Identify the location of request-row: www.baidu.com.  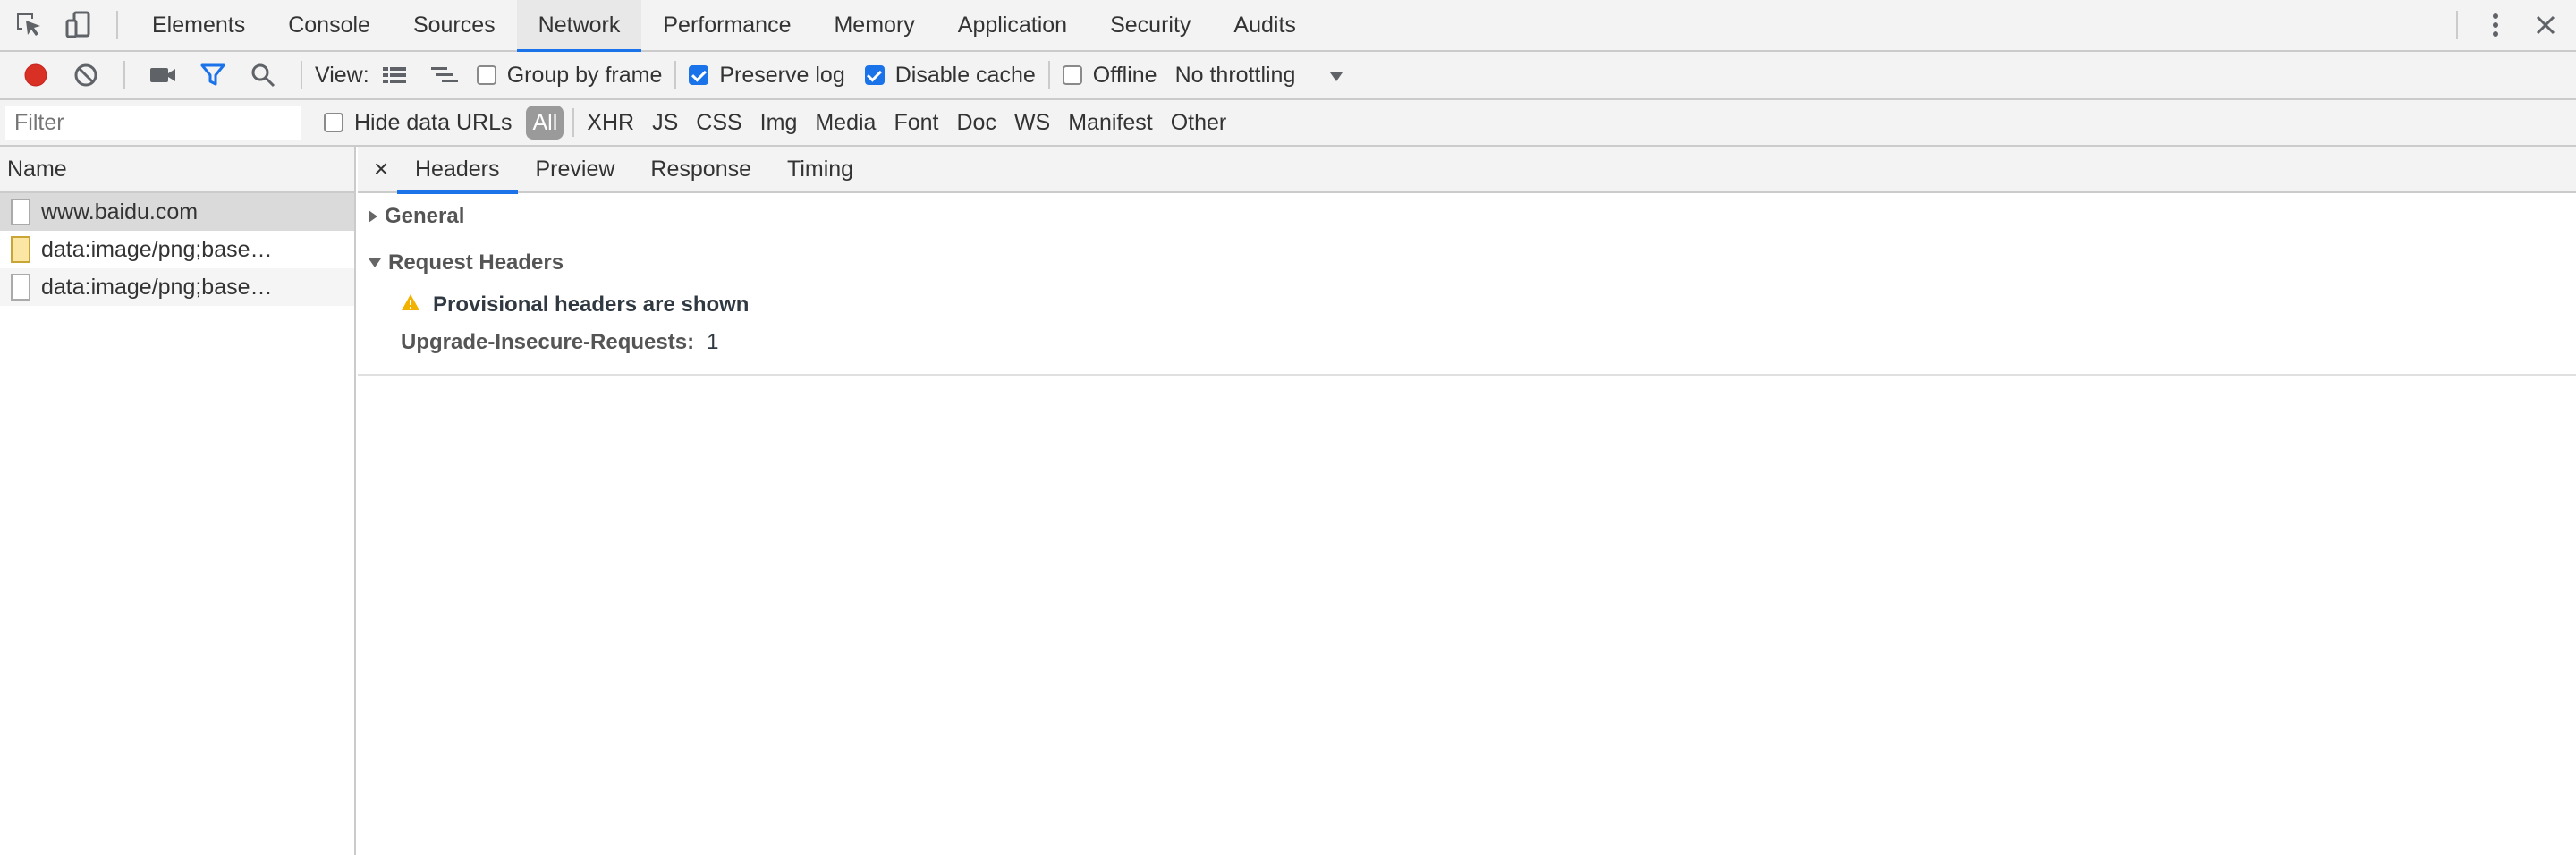
(177, 212).